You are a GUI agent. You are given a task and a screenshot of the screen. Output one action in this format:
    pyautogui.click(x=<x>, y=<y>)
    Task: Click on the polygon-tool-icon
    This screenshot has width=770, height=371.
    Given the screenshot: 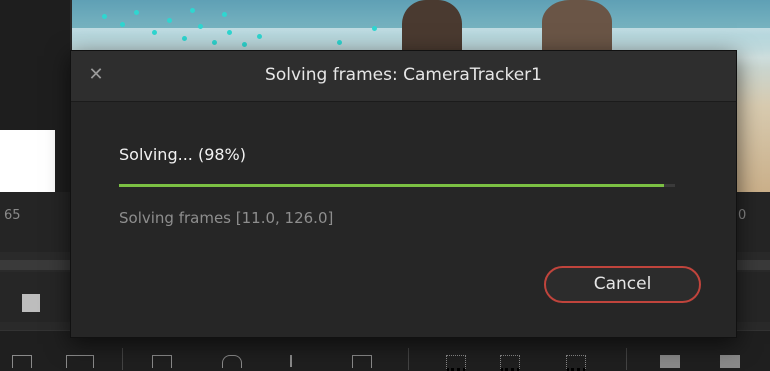 What is the action you would take?
    pyautogui.click(x=162, y=361)
    